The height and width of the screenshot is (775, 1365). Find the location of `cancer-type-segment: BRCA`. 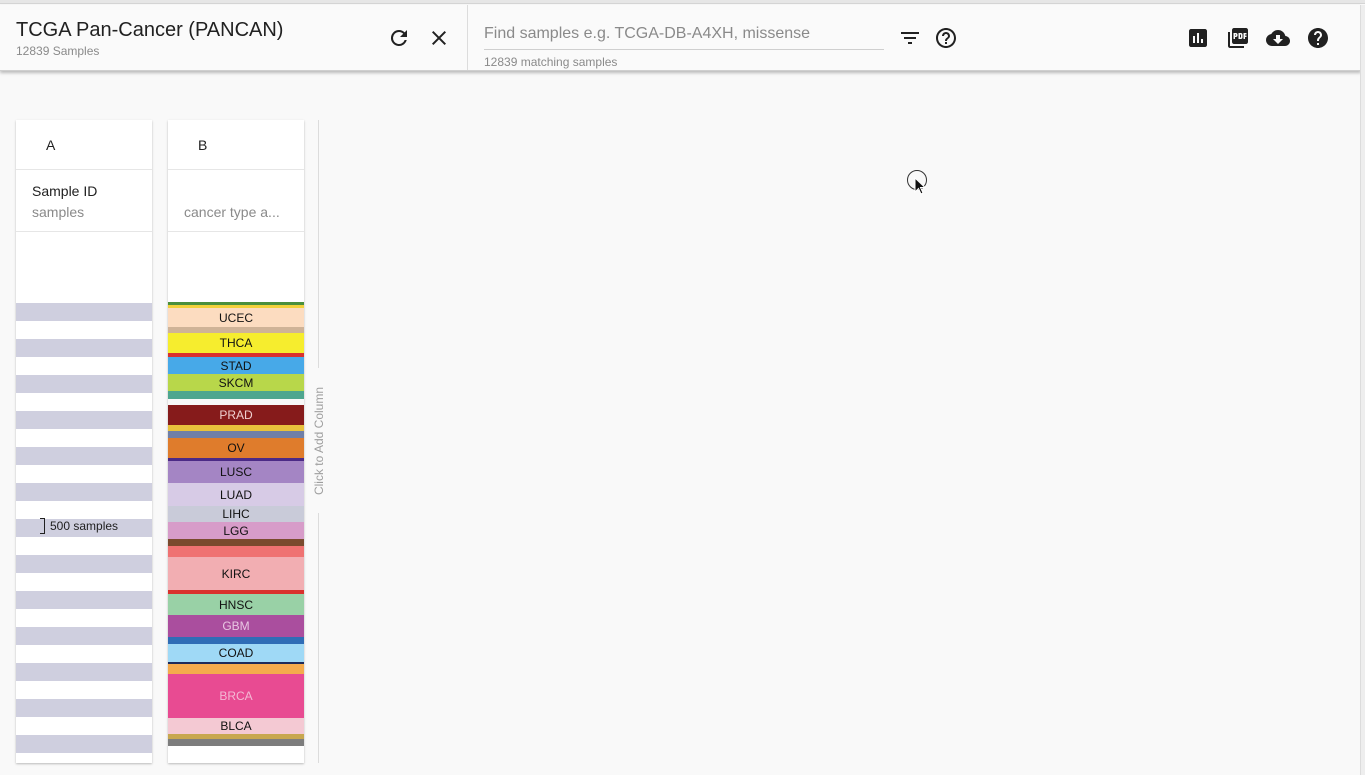

cancer-type-segment: BRCA is located at coordinates (236, 696).